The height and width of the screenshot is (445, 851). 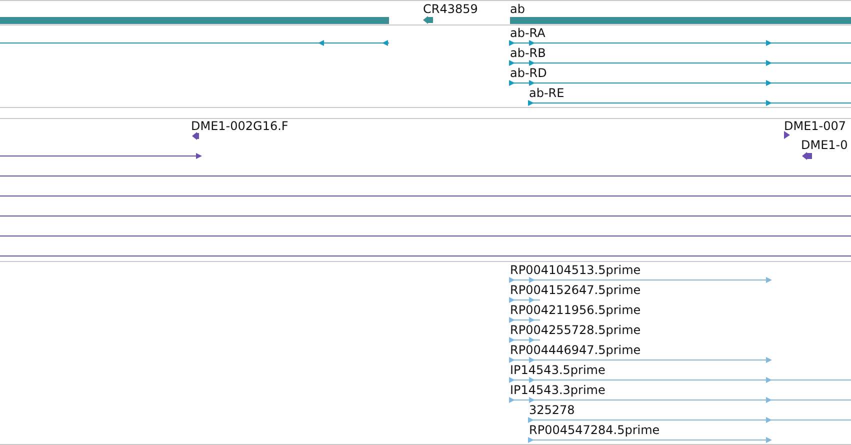 What do you see at coordinates (528, 53) in the screenshot?
I see `feature-label: ab-RB` at bounding box center [528, 53].